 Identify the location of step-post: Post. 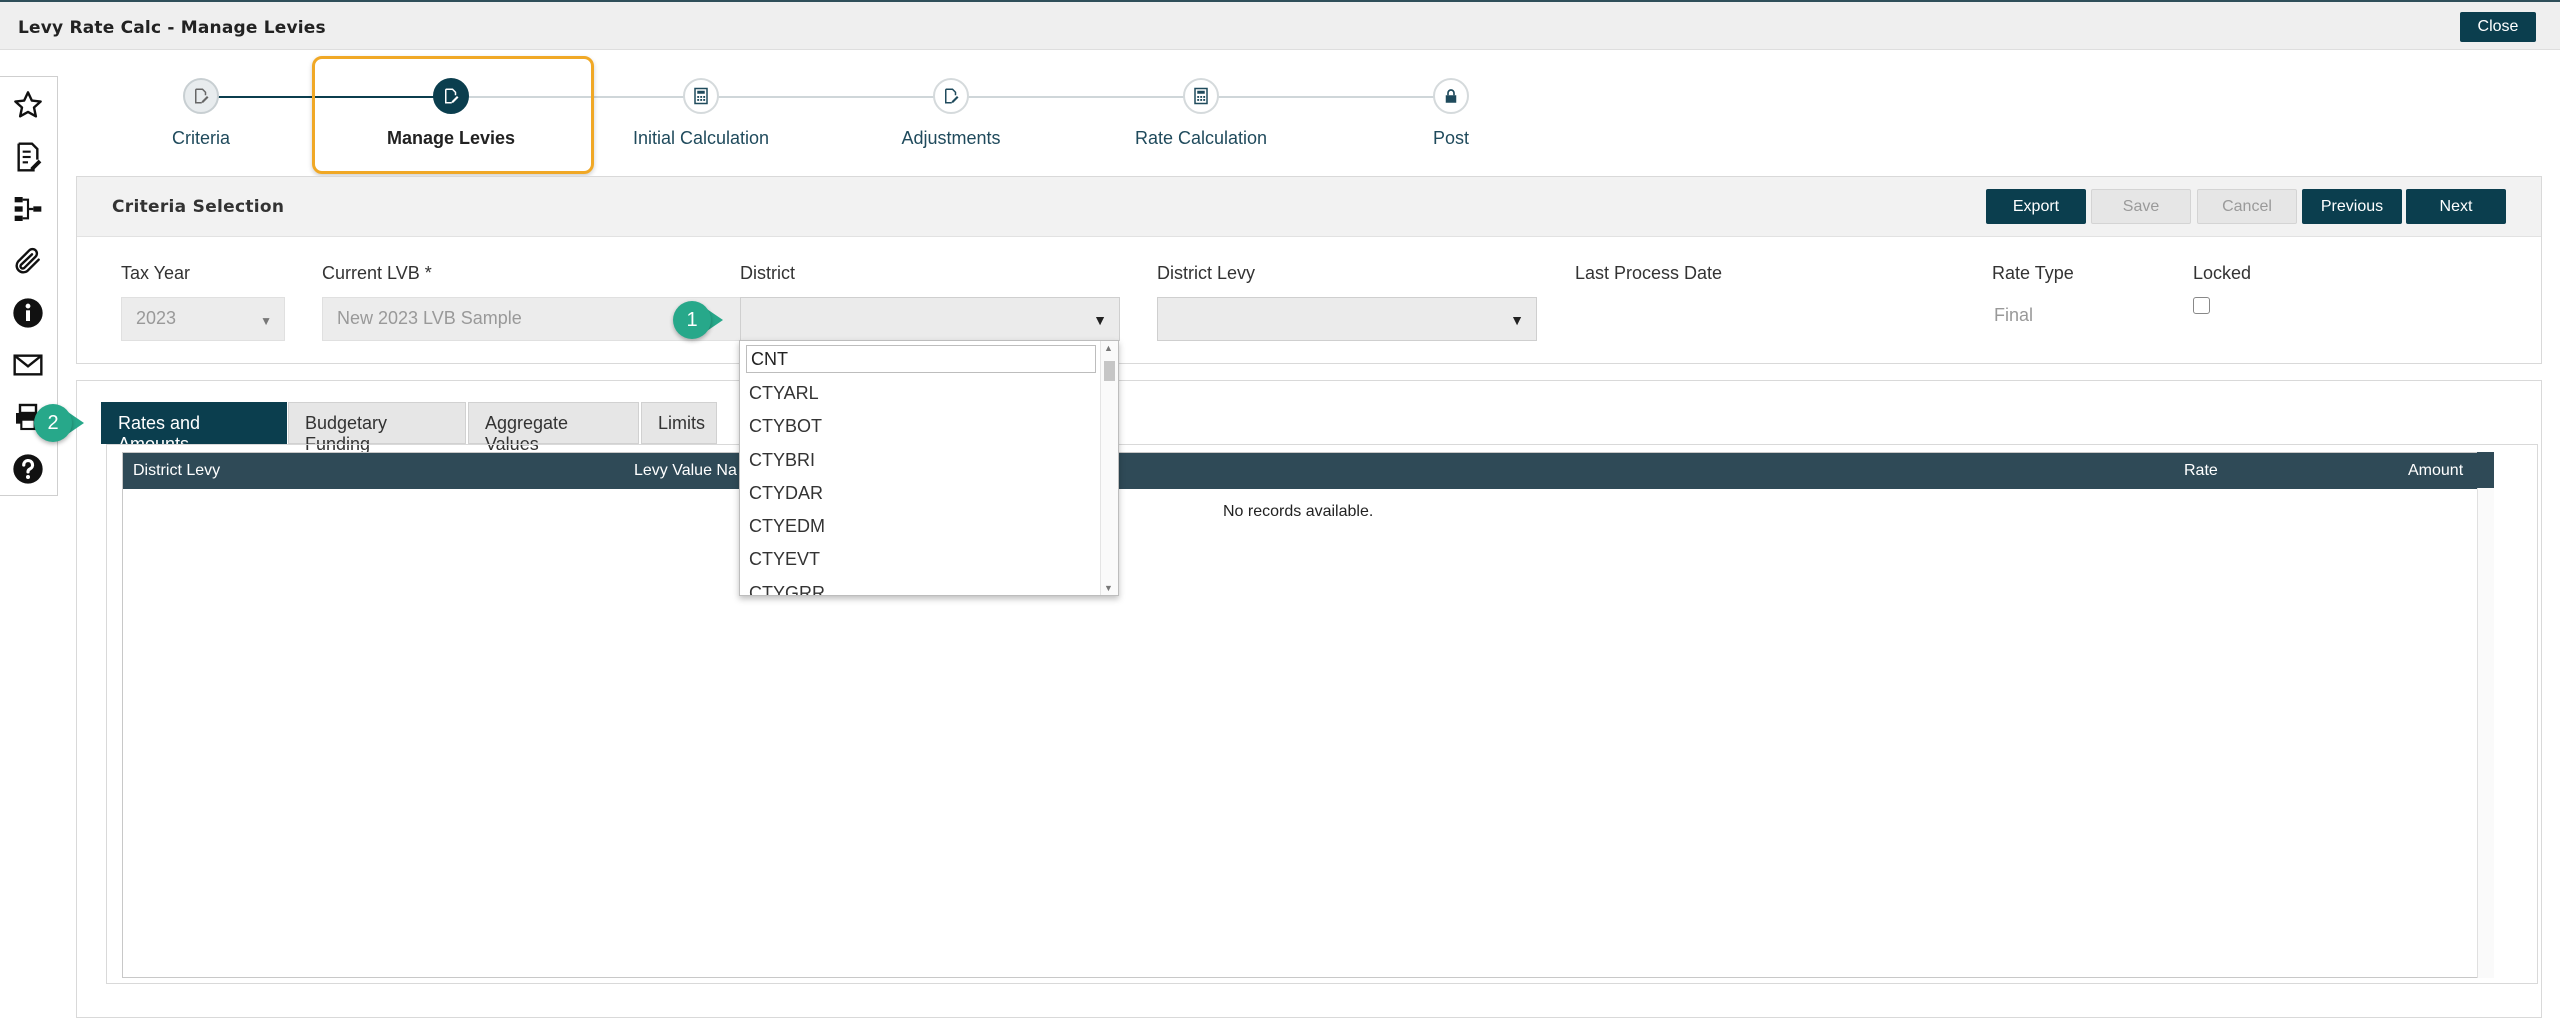
(1451, 113).